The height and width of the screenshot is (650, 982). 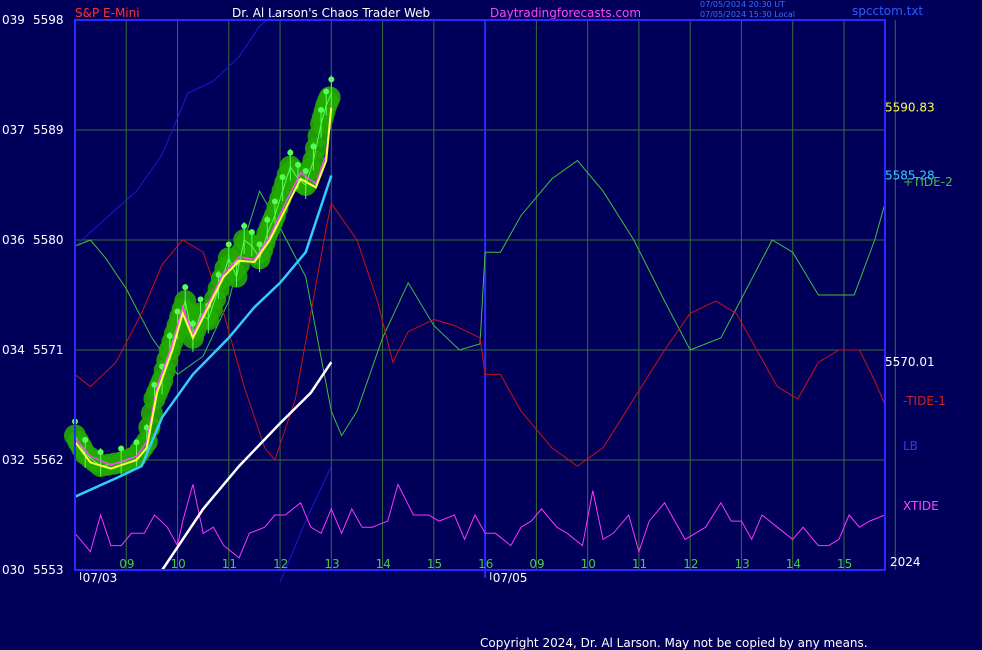 I want to click on y-tick-label: 5589, so click(x=48, y=130).